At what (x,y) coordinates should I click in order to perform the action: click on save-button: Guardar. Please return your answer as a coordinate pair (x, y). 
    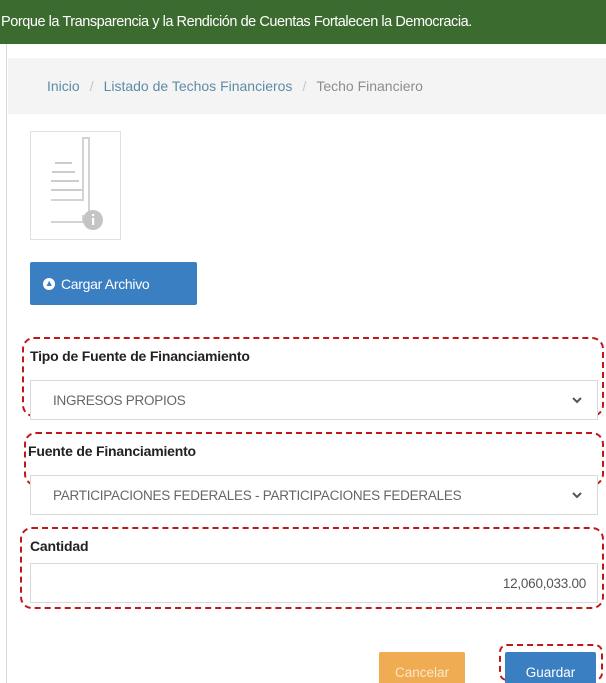
    Looking at the image, I should click on (550, 667).